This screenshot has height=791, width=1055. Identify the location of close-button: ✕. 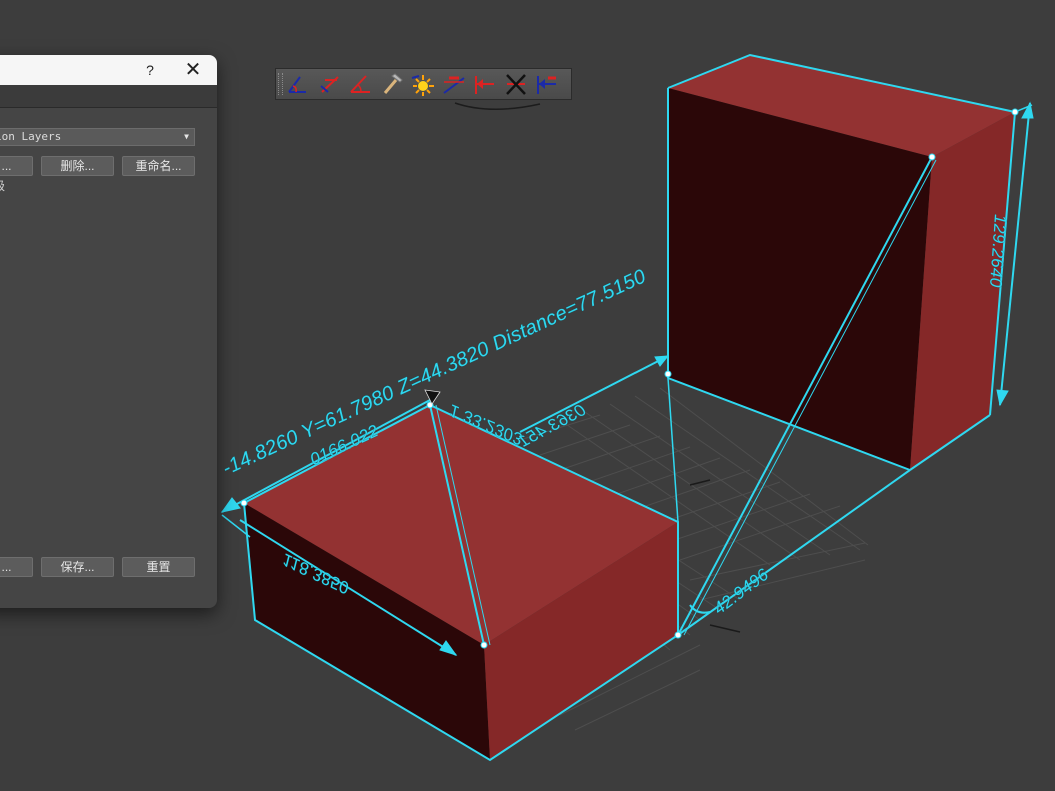
(193, 70).